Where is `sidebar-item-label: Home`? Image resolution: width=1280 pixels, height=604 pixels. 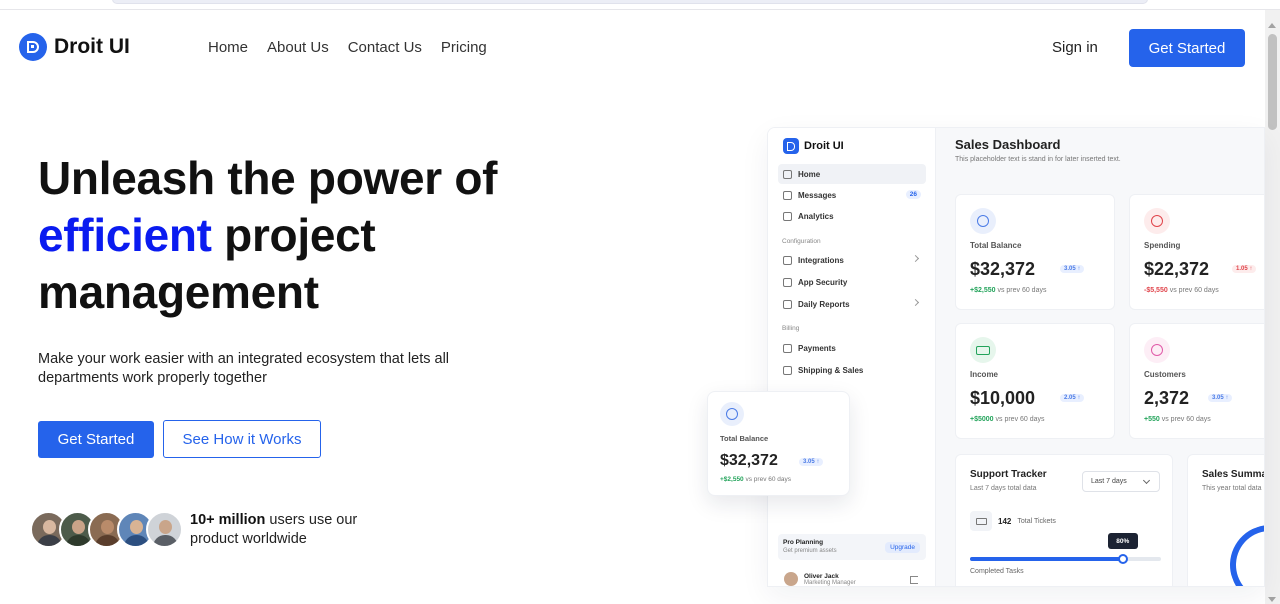
sidebar-item-label: Home is located at coordinates (809, 174).